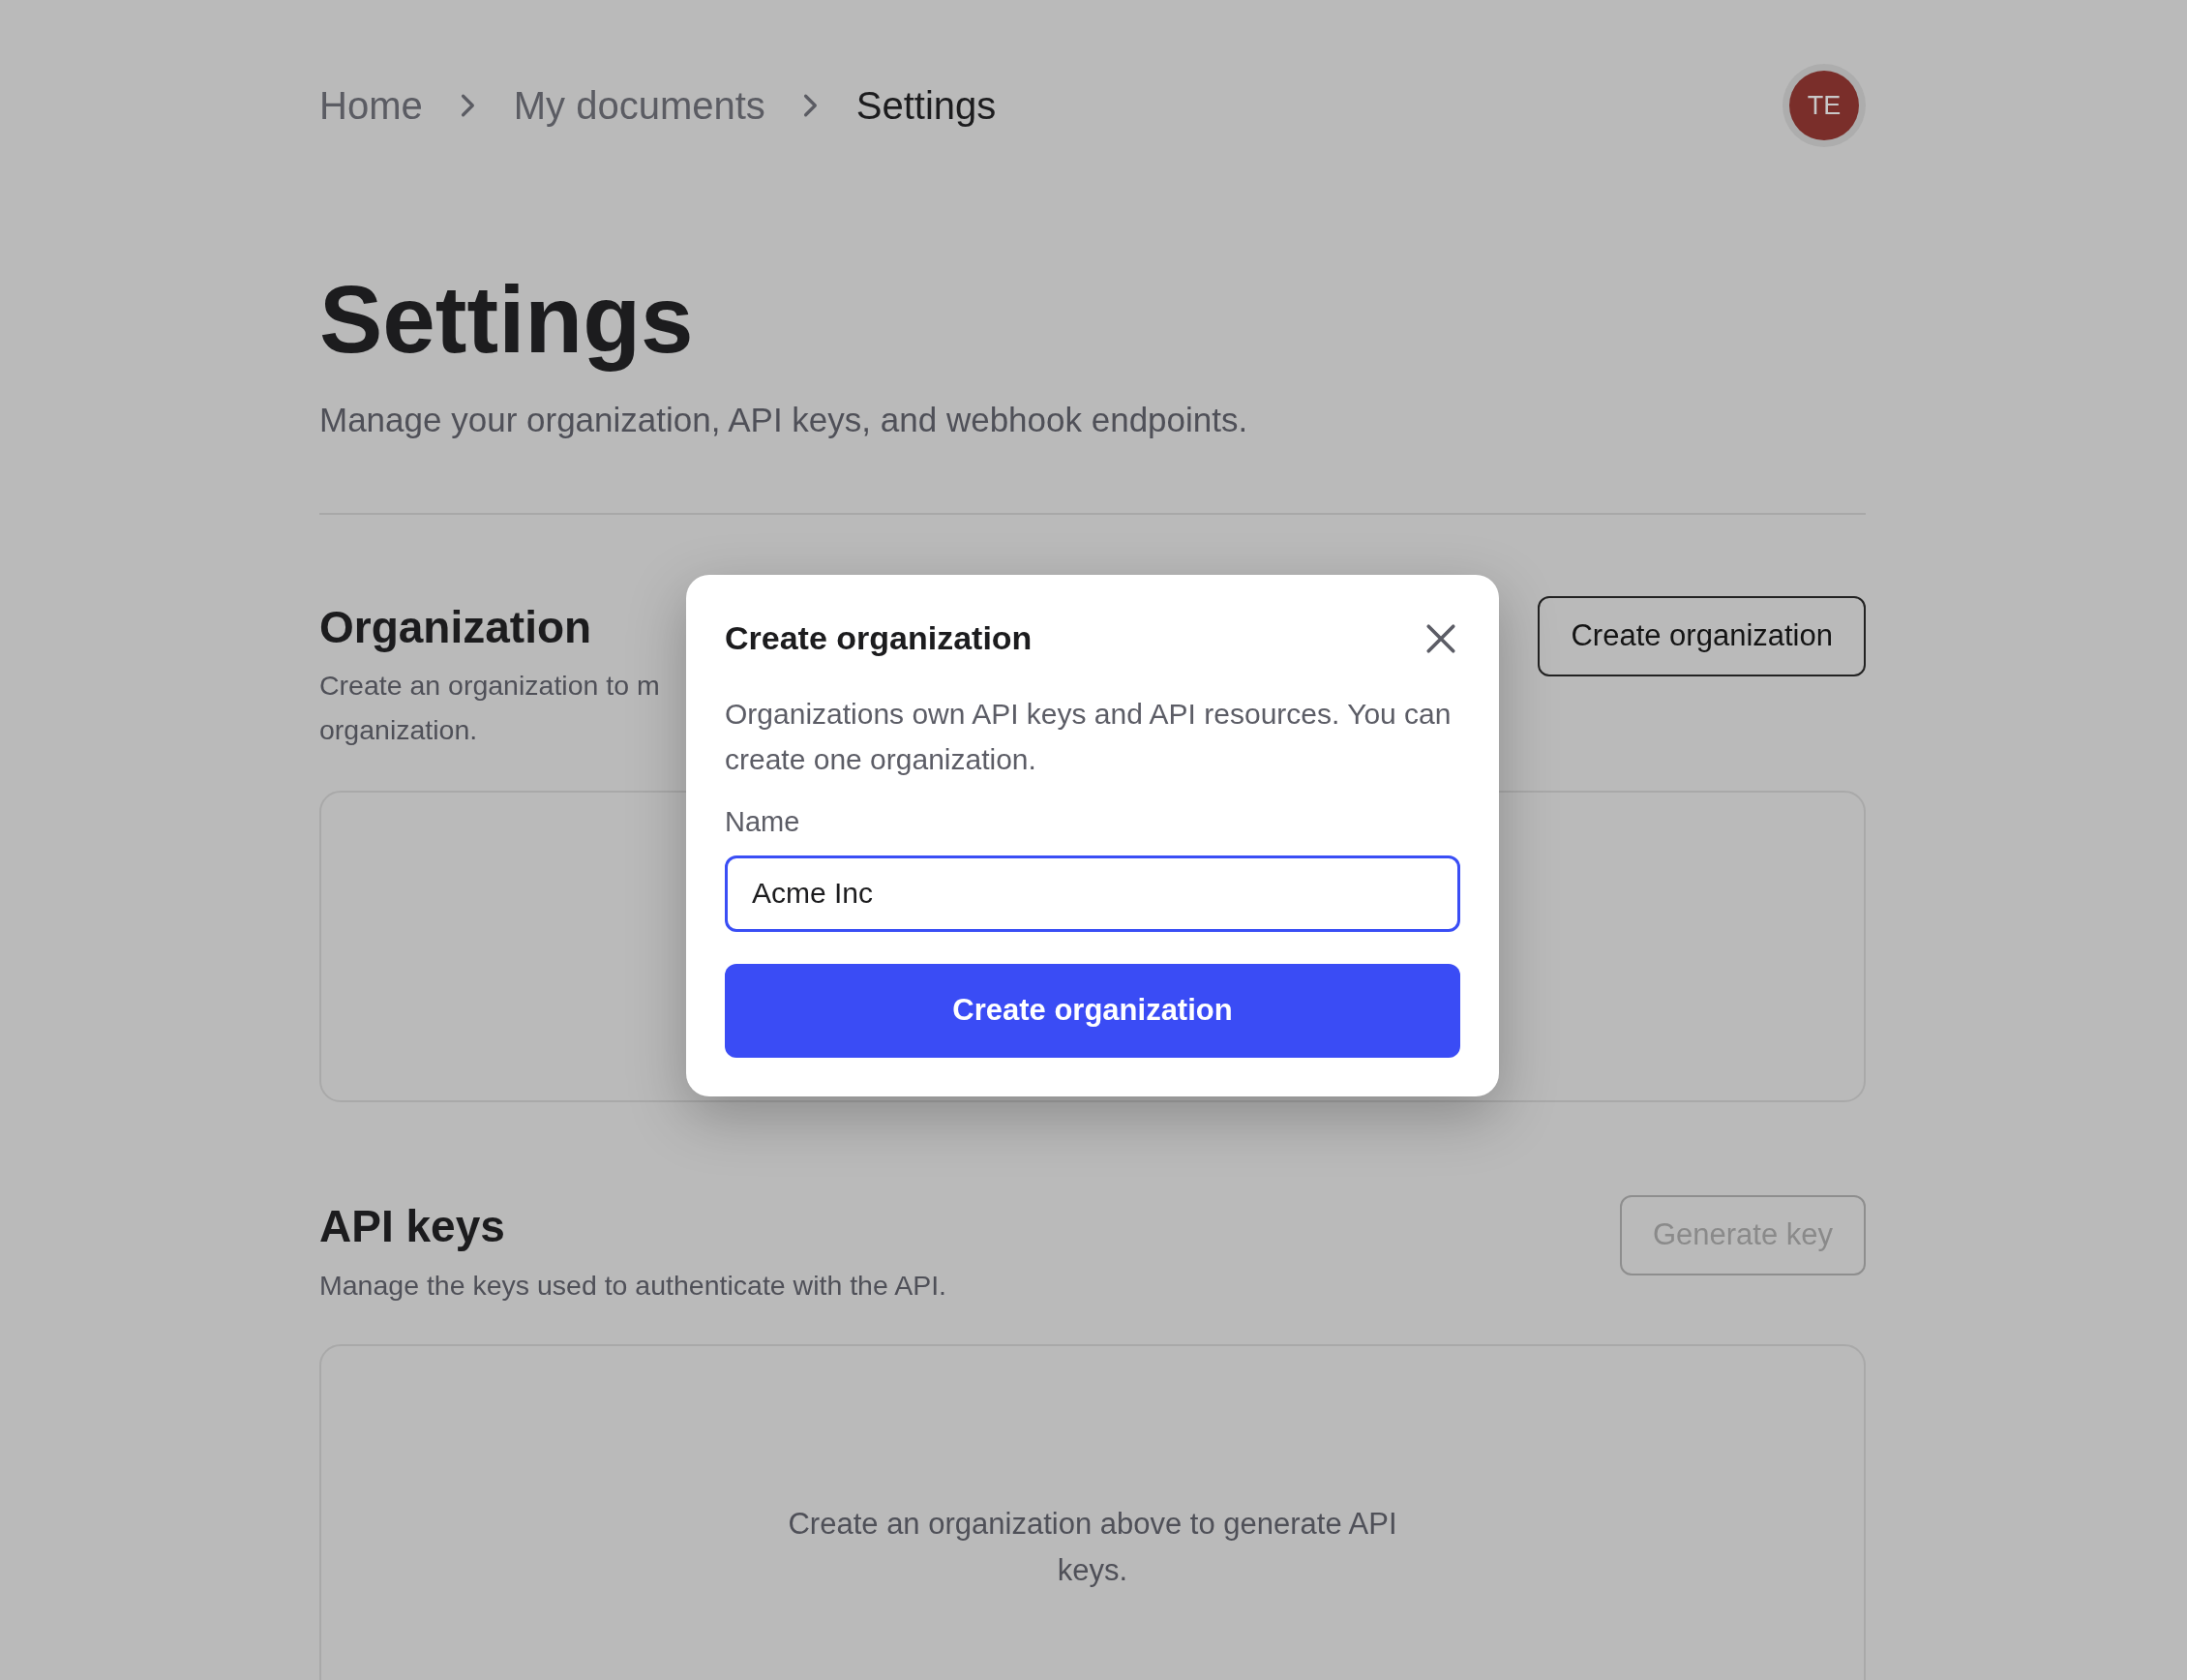  Describe the element at coordinates (1440, 638) in the screenshot. I see `close-icon` at that location.